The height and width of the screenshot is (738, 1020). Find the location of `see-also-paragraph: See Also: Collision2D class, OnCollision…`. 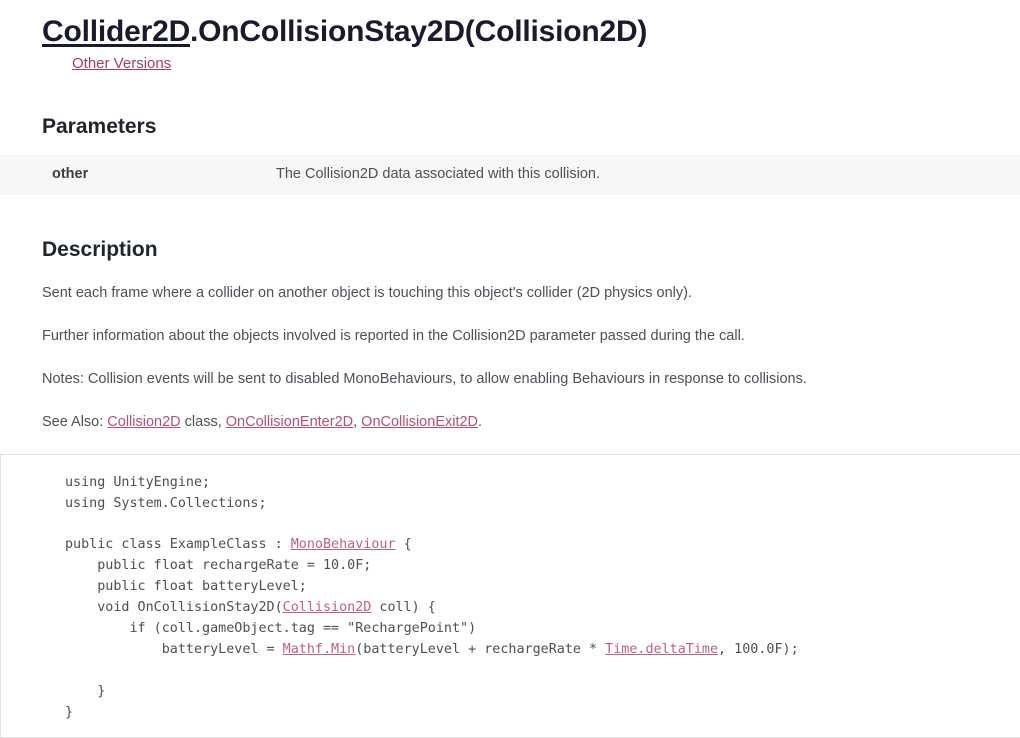

see-also-paragraph: See Also: Collision2D class, OnCollision… is located at coordinates (531, 411).